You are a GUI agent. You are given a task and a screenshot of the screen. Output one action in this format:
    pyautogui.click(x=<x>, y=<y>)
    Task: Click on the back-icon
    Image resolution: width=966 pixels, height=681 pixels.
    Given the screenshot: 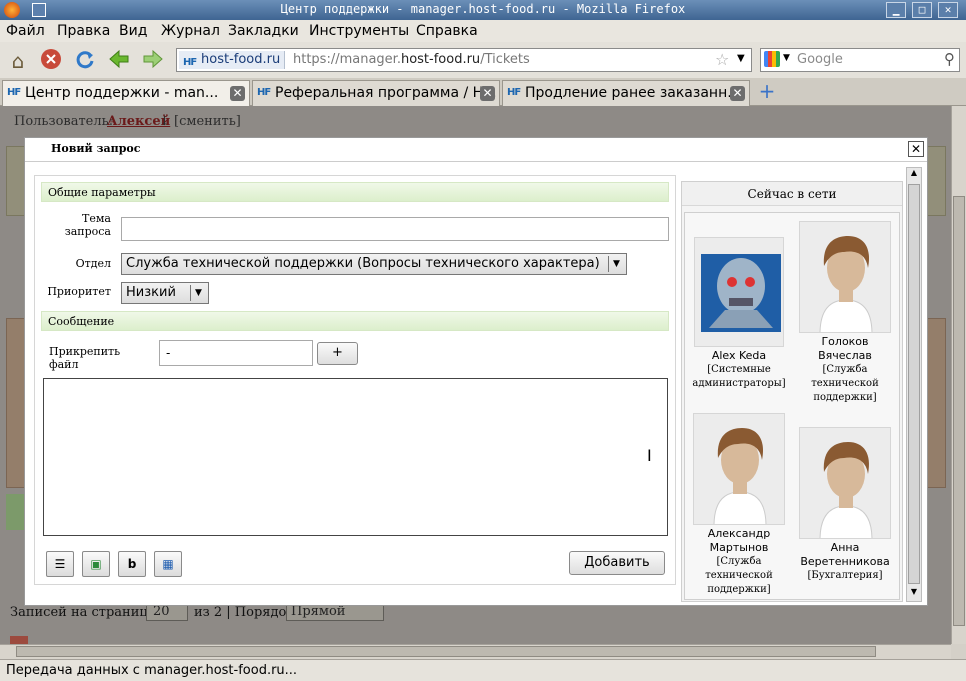 What is the action you would take?
    pyautogui.click(x=119, y=61)
    